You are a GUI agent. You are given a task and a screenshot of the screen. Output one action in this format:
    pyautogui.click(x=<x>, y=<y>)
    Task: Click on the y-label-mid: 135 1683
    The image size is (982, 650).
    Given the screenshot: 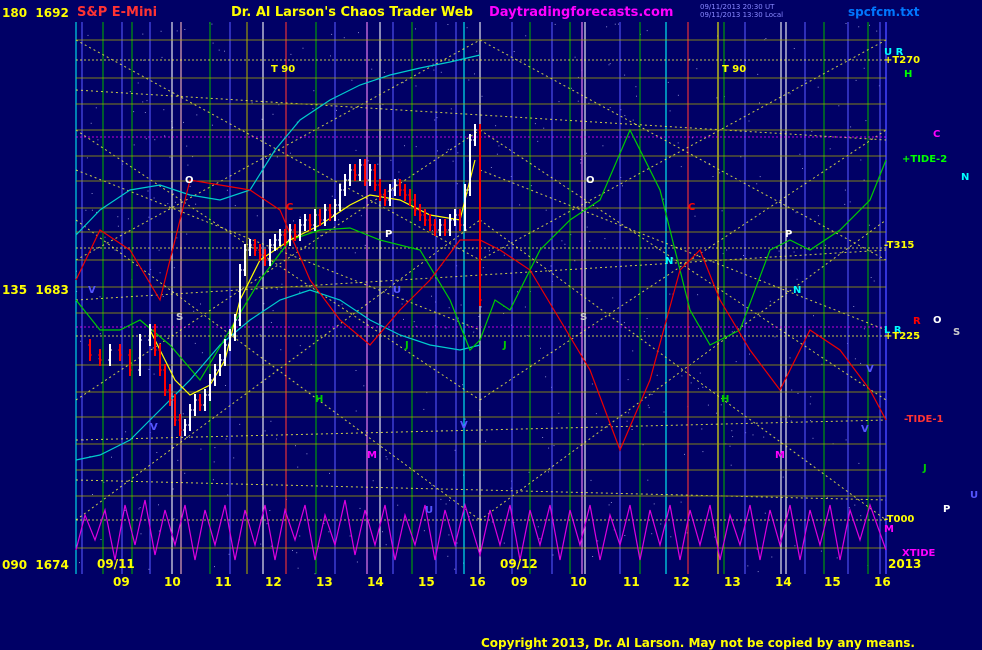 What is the action you would take?
    pyautogui.click(x=35, y=290)
    